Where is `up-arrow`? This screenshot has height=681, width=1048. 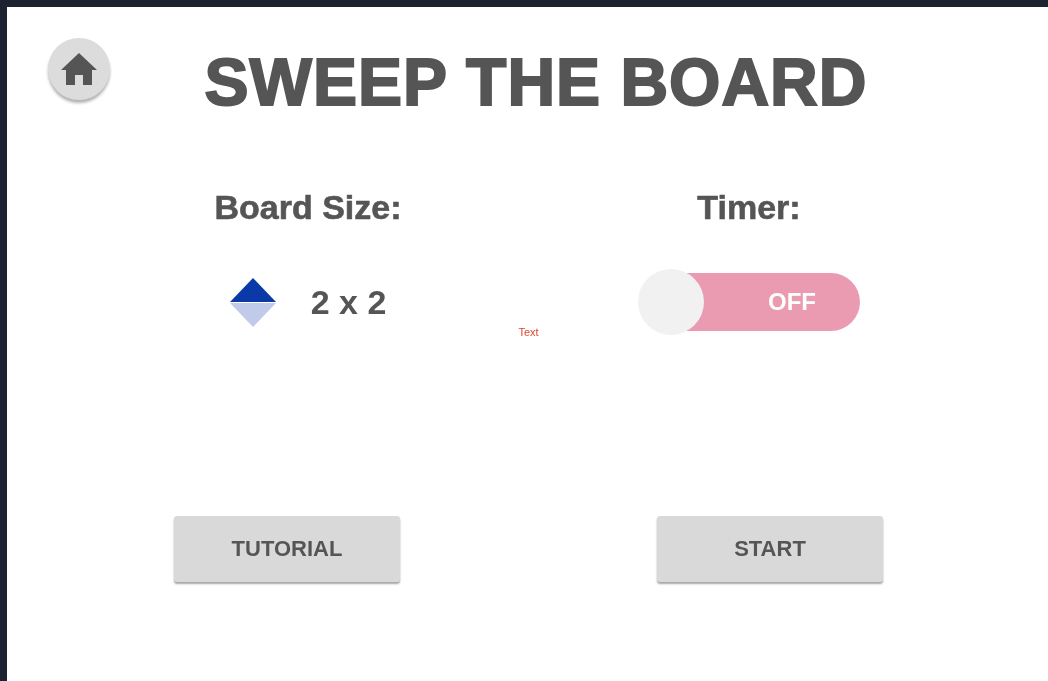 up-arrow is located at coordinates (252, 289).